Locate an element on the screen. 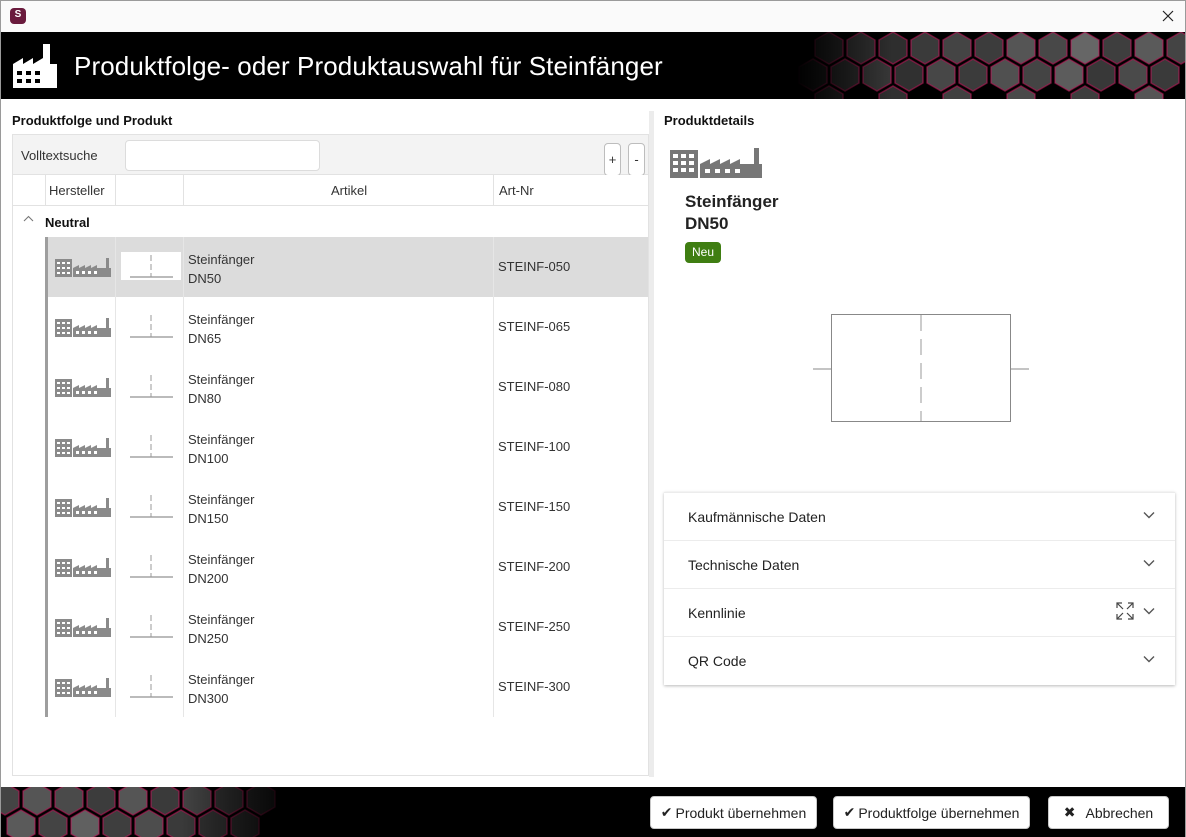 The width and height of the screenshot is (1186, 837). cancel-button: ✖ Abbrechen is located at coordinates (1108, 812).